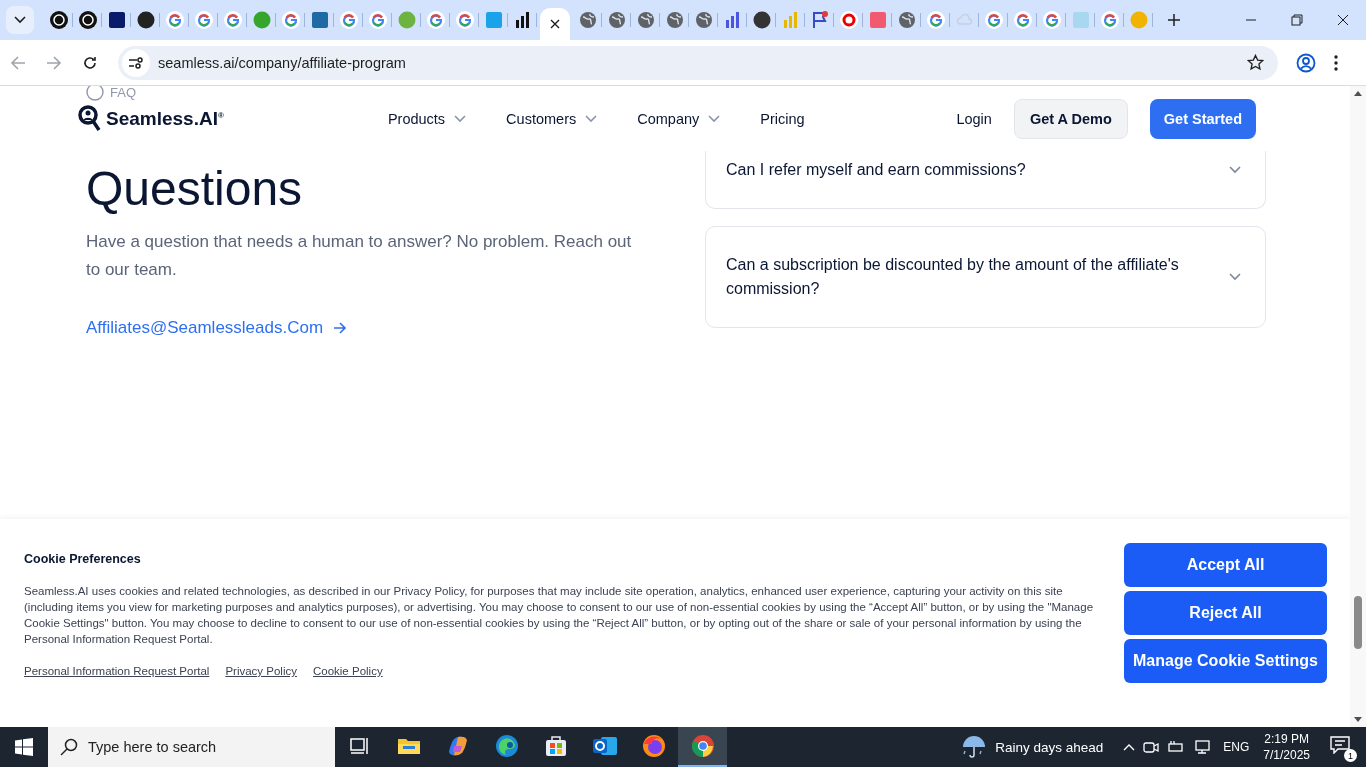 This screenshot has height=768, width=1366. I want to click on scroll-down-icon, so click(1358, 720).